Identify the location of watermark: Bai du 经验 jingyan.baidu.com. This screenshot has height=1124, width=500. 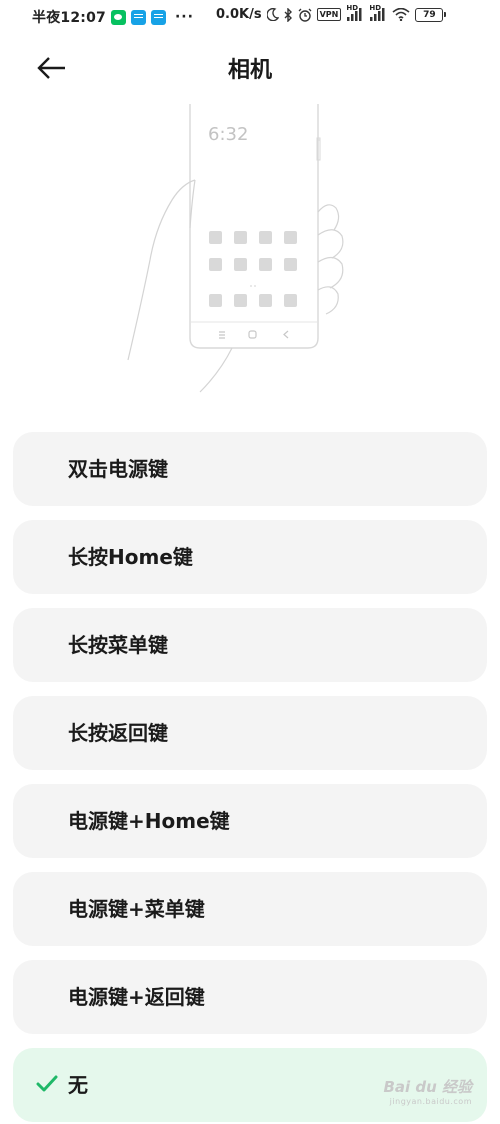
(427, 1091).